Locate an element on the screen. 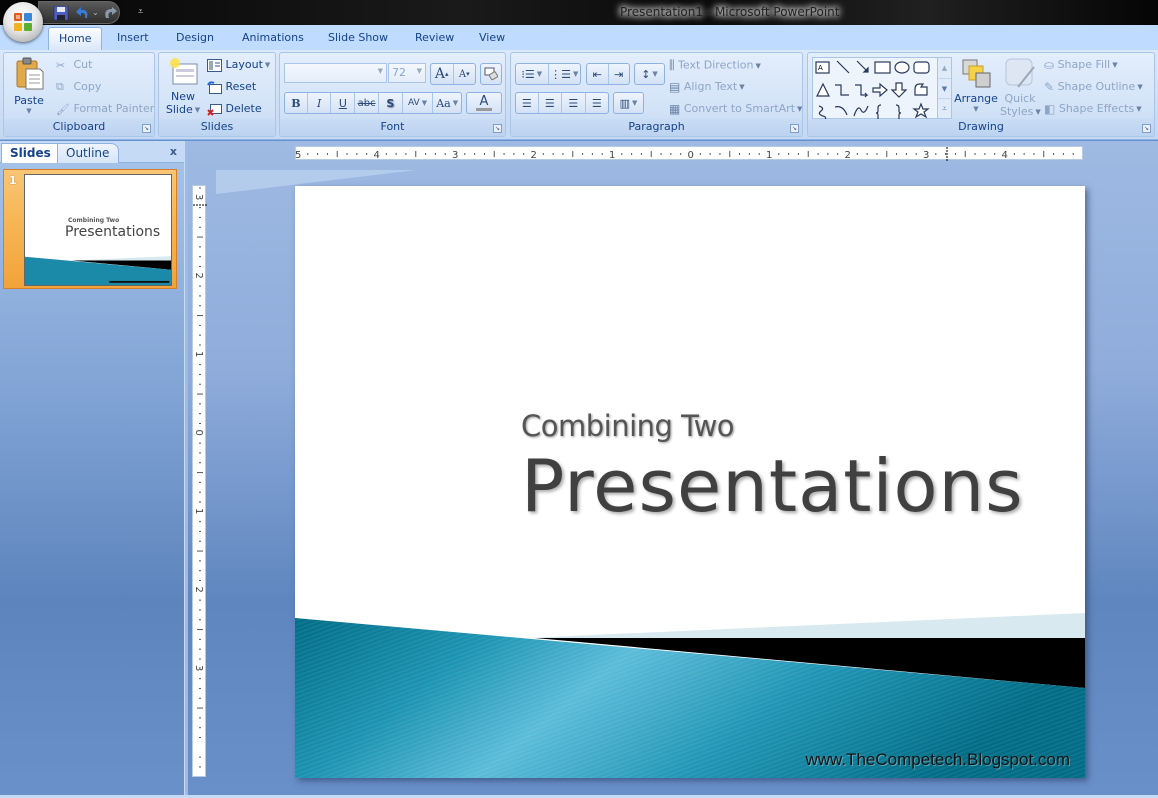  format-painter-label: Format Painter is located at coordinates (114, 108).